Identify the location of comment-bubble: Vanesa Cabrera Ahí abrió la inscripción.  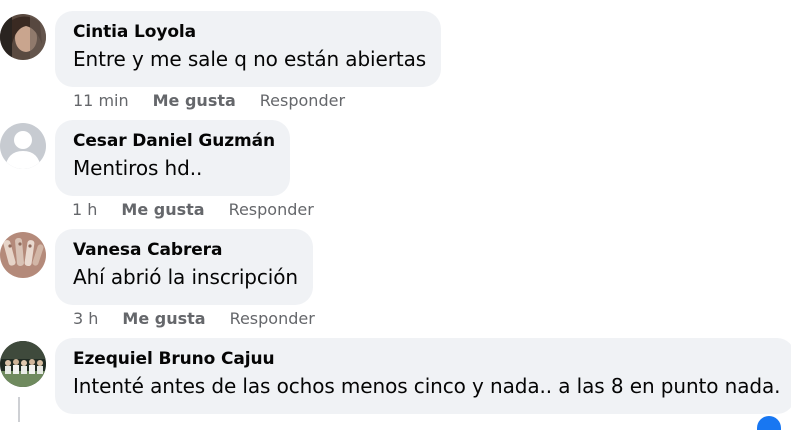
(184, 267).